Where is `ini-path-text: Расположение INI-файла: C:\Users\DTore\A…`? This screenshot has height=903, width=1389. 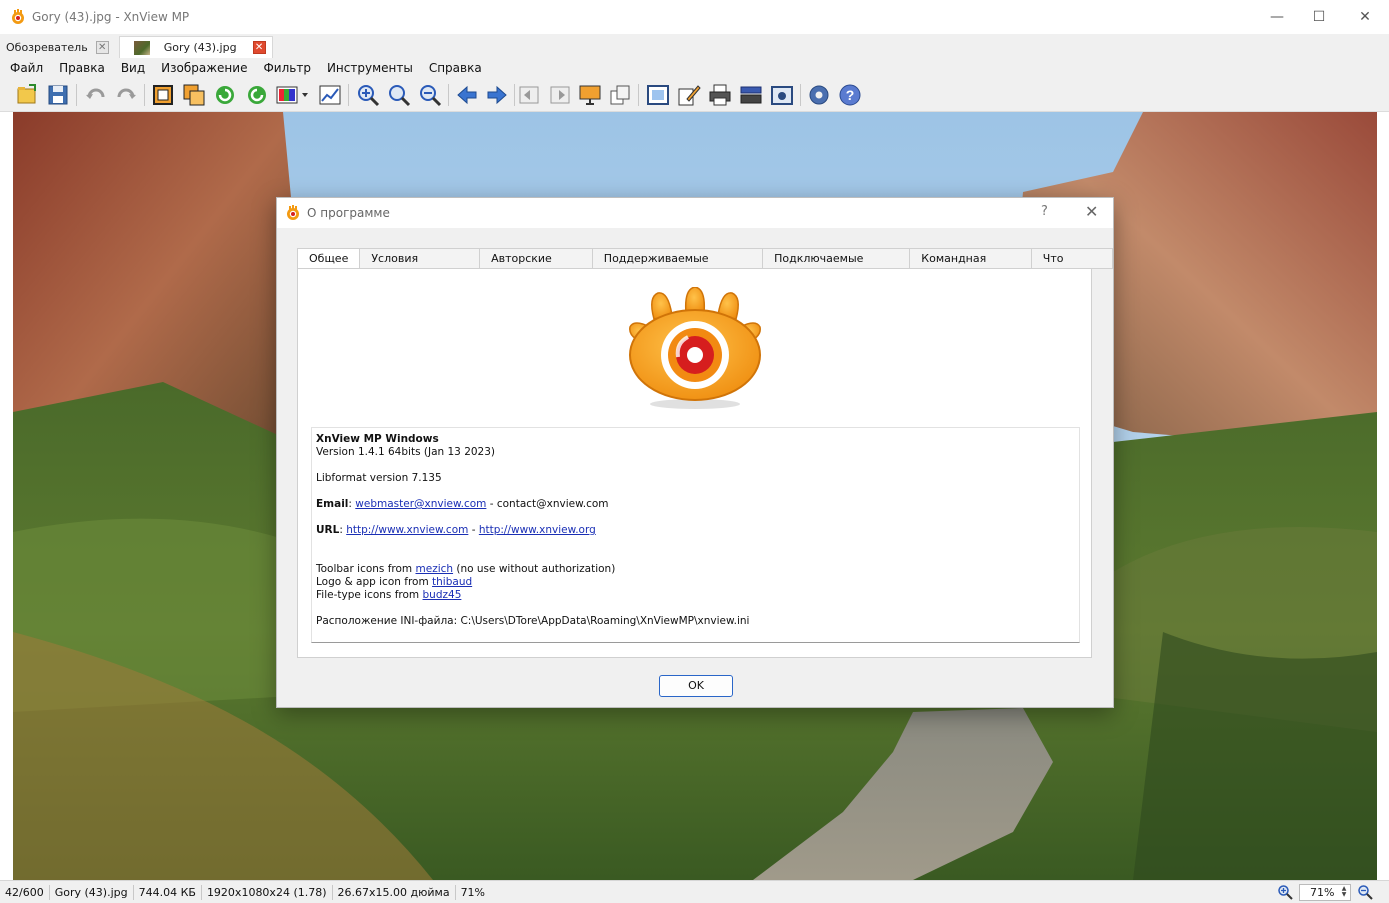 ini-path-text: Расположение INI-файла: C:\Users\DTore\A… is located at coordinates (533, 621).